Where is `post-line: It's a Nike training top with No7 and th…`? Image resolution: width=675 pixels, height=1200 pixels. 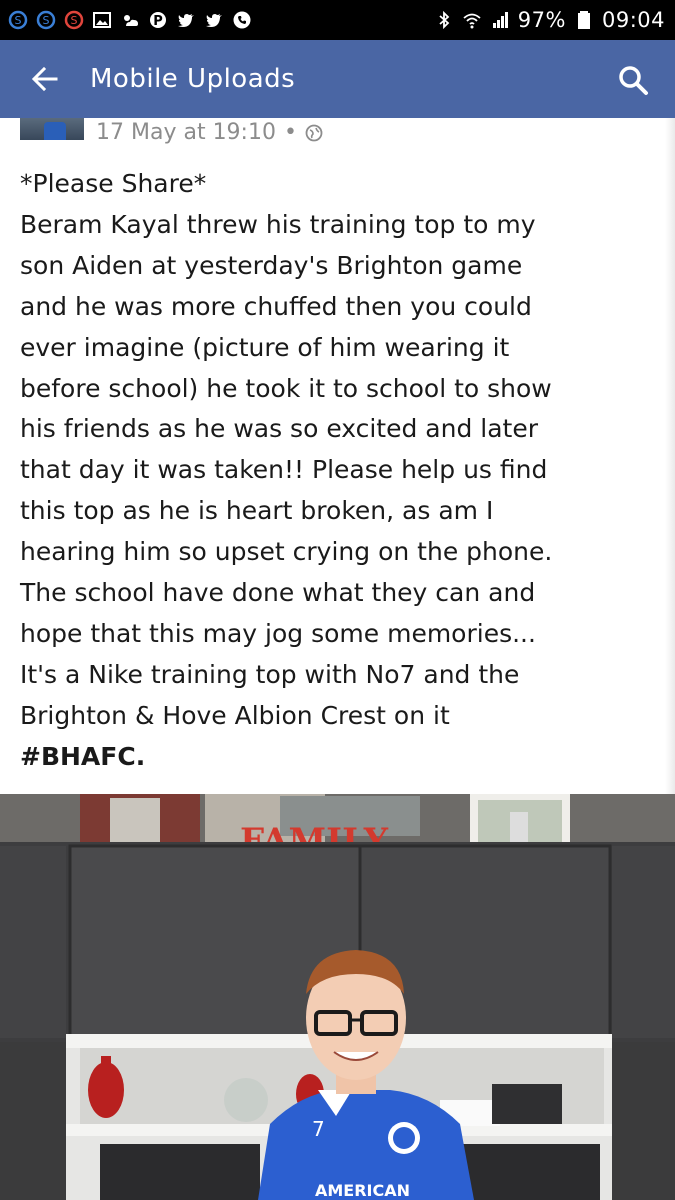 post-line: It's a Nike training top with No7 and th… is located at coordinates (270, 674).